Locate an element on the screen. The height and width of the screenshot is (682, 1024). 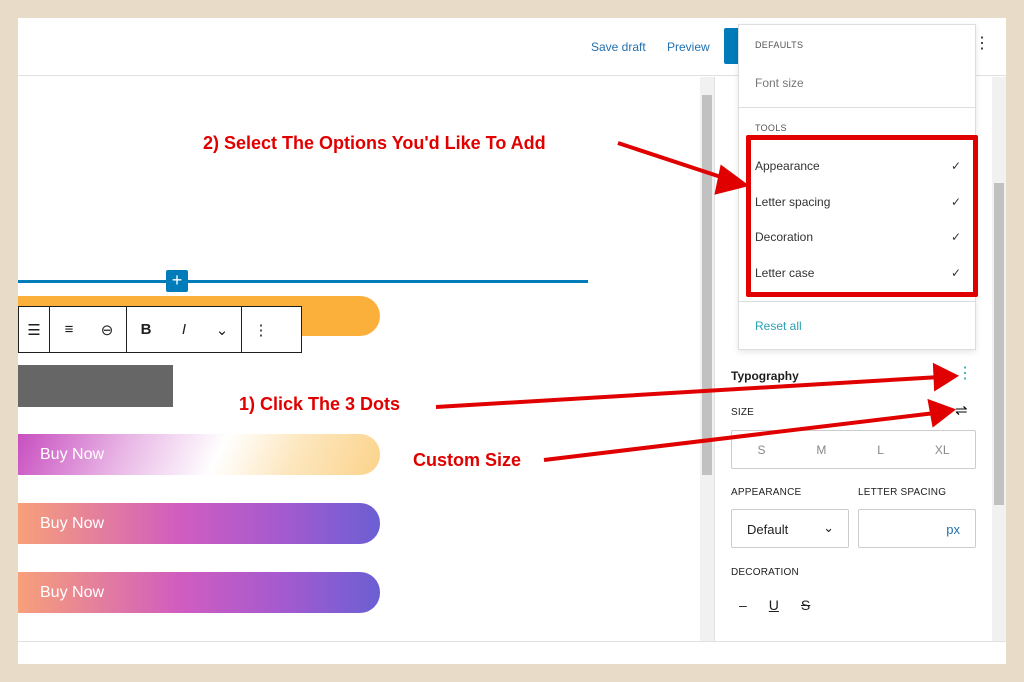
arrow-step2 is located at coordinates (674, 161).